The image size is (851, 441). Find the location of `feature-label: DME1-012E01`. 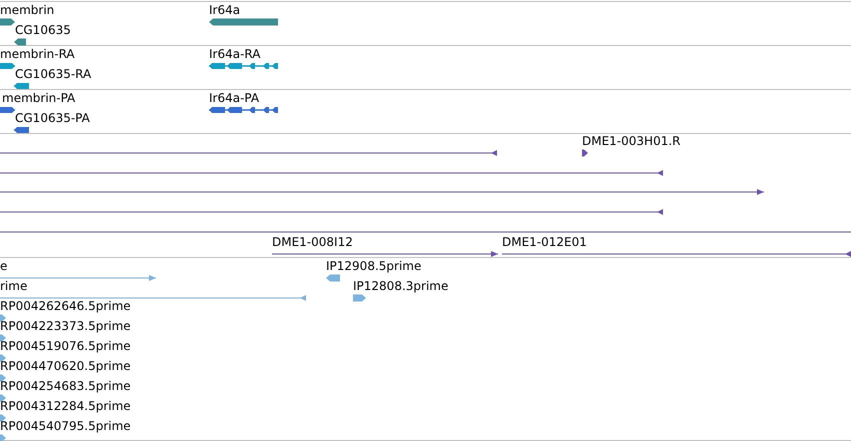

feature-label: DME1-012E01 is located at coordinates (544, 242).